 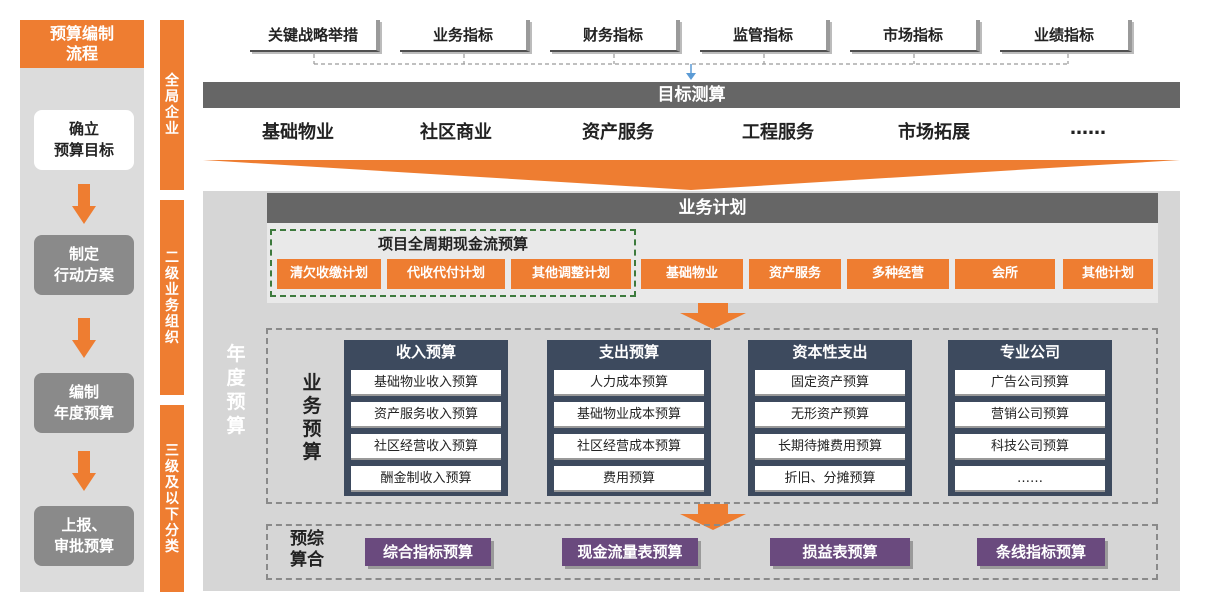 What do you see at coordinates (830, 447) in the screenshot?
I see `budget-item: 长期待摊费用预算` at bounding box center [830, 447].